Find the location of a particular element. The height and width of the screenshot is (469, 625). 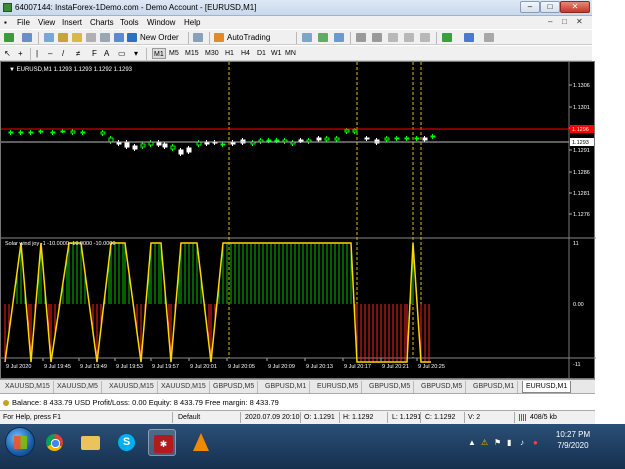

menu-file: File is located at coordinates (23, 22).